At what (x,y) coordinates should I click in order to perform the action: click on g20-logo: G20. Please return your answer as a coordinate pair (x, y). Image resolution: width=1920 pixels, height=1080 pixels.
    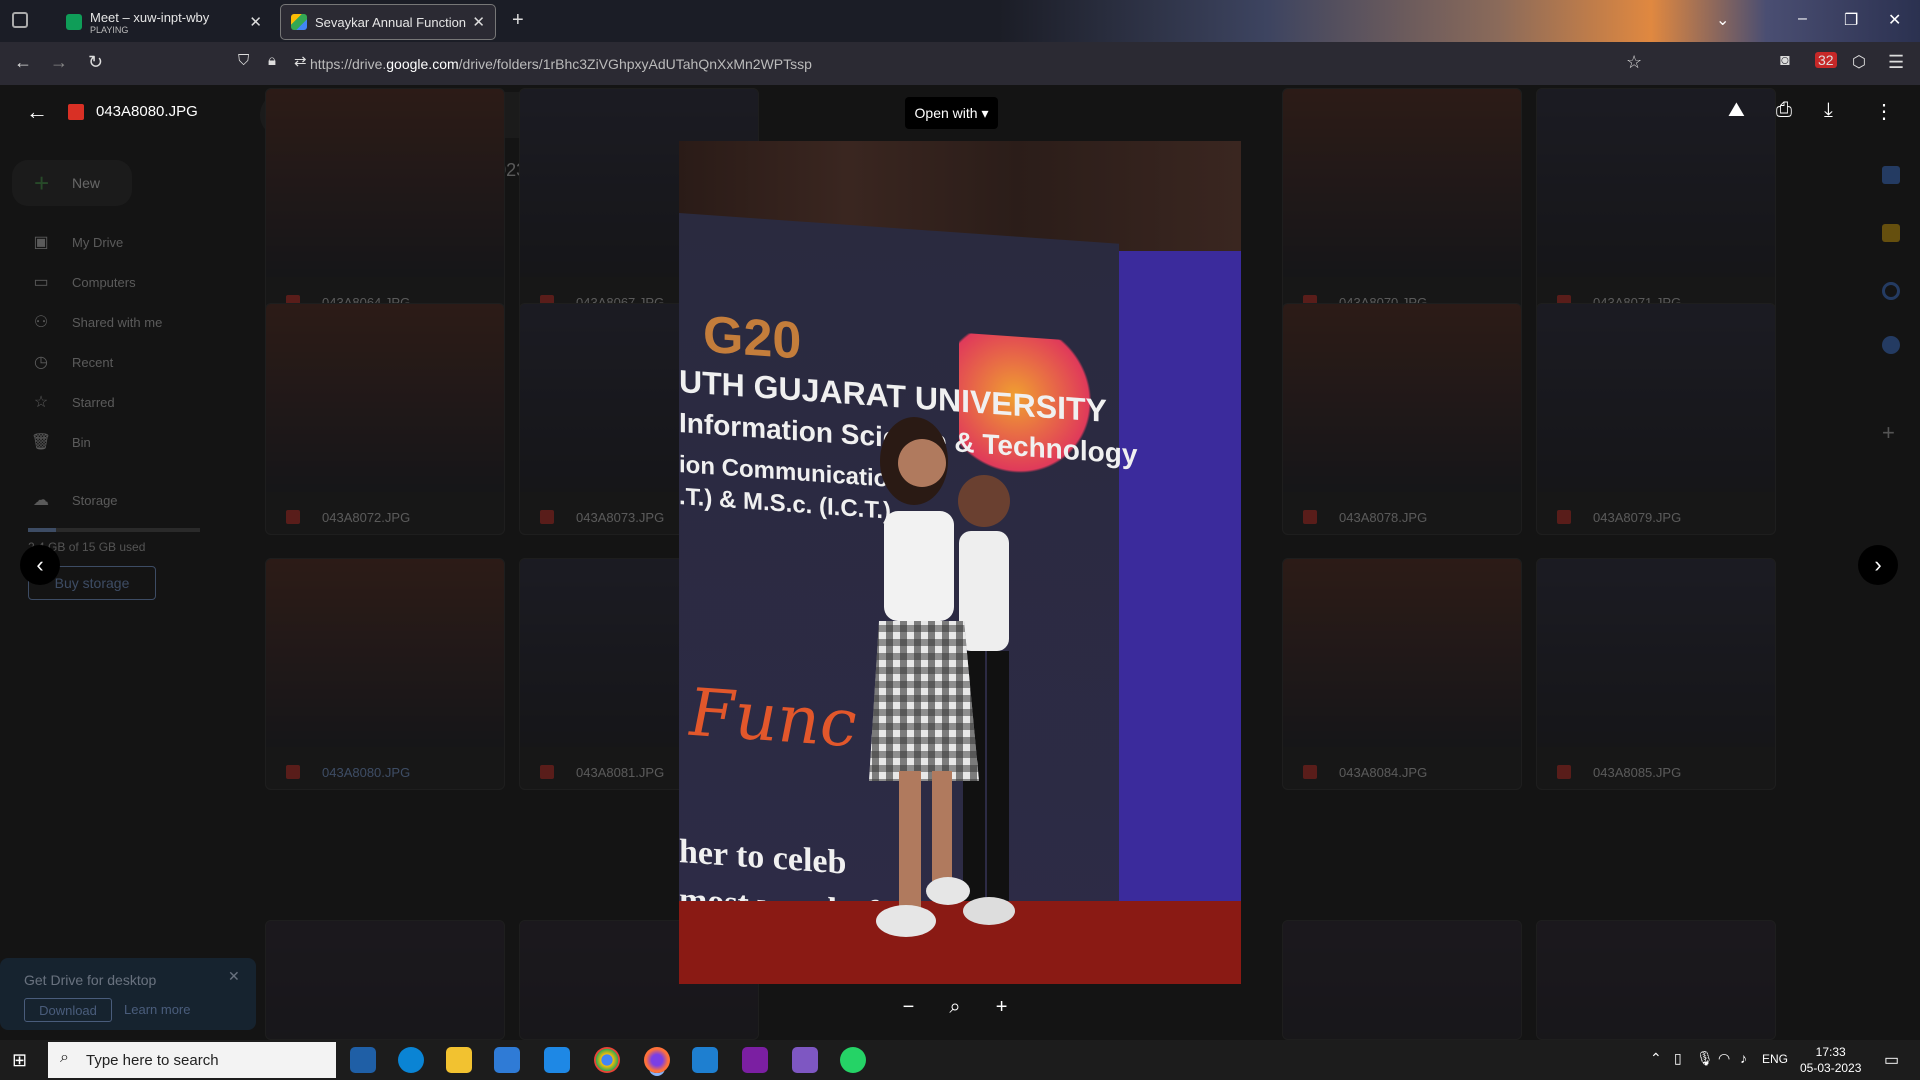
    Looking at the image, I should click on (752, 338).